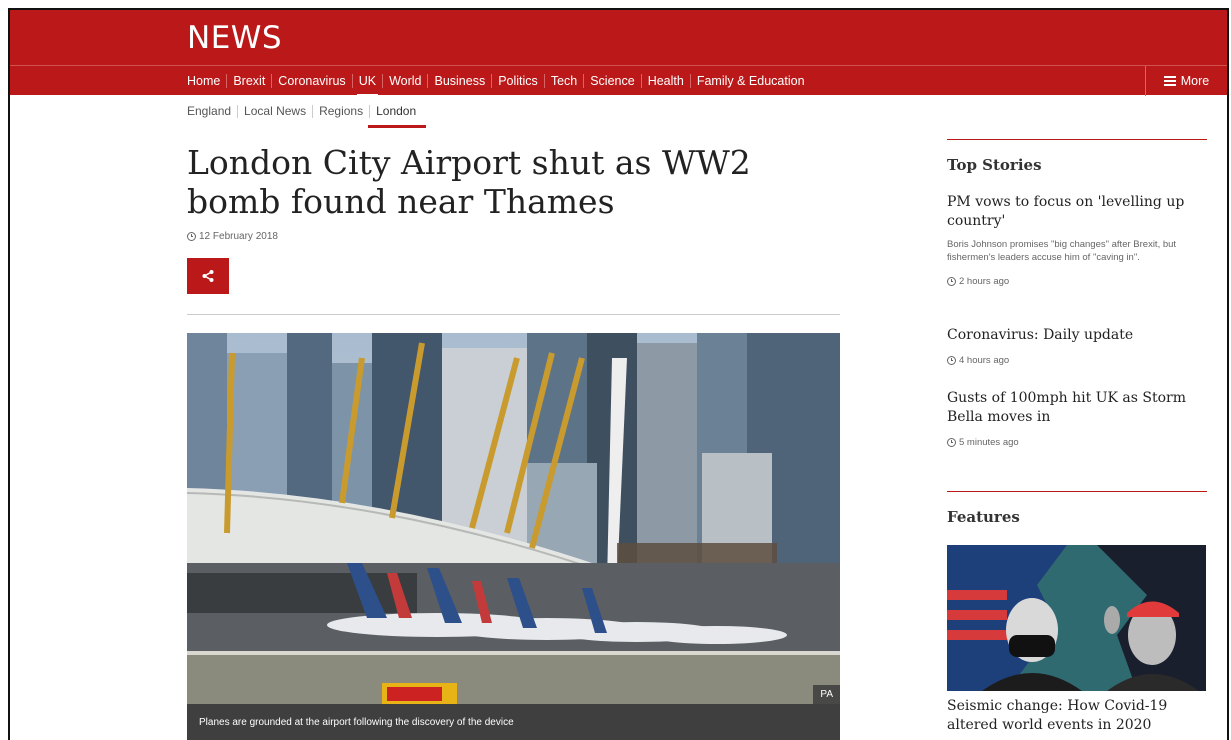 The image size is (1231, 740). I want to click on more-label: More, so click(1195, 81).